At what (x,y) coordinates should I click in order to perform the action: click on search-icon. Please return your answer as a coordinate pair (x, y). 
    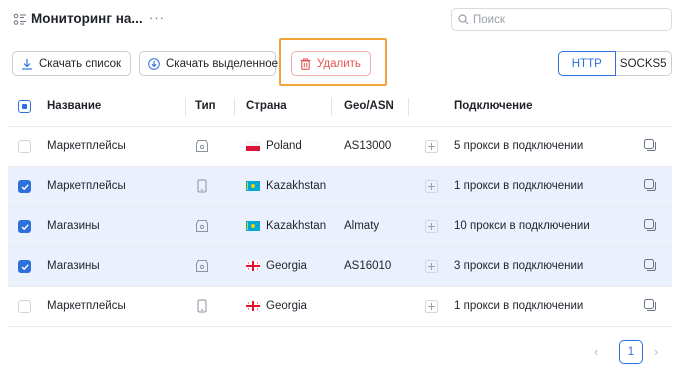
    Looking at the image, I should click on (463, 19).